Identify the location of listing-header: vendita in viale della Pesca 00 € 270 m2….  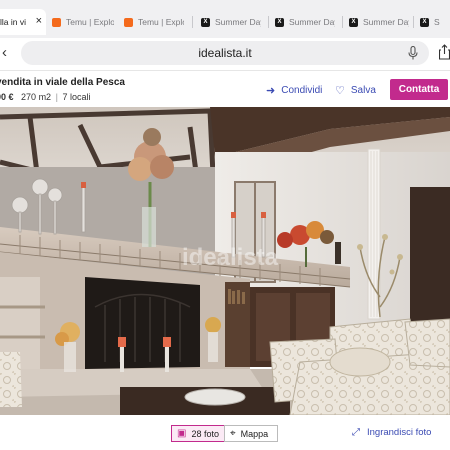
(225, 88).